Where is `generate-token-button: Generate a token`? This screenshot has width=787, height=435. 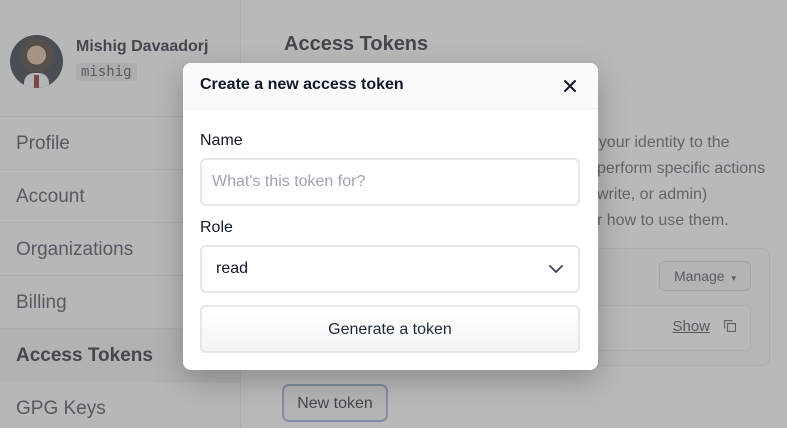
generate-token-button: Generate a token is located at coordinates (390, 329).